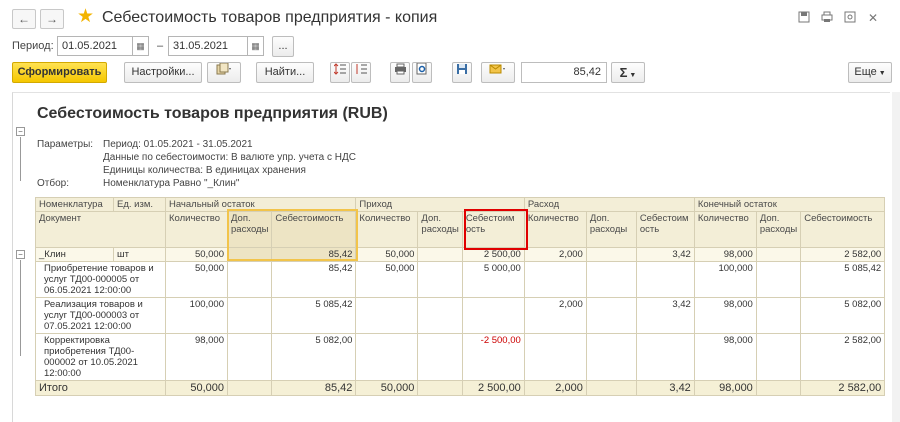  Describe the element at coordinates (361, 69) in the screenshot. I see `collapse-rows-icon` at that location.